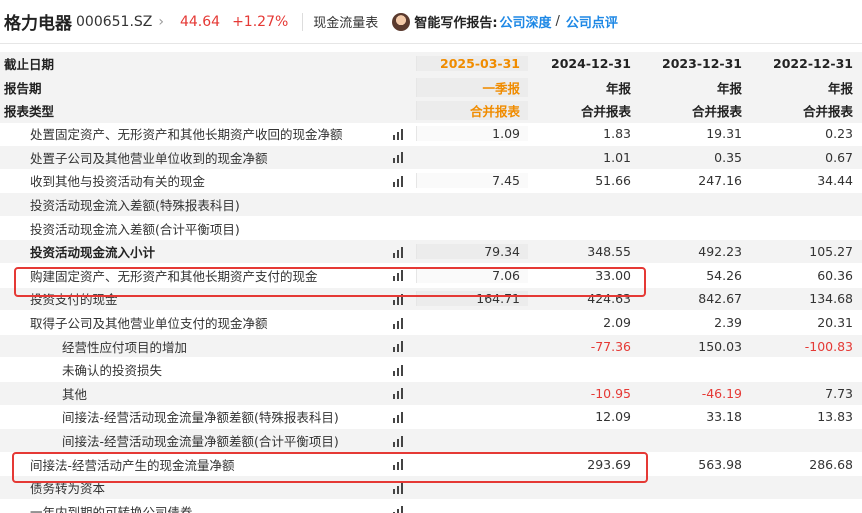  Describe the element at coordinates (617, 134) in the screenshot. I see `value-cell: 1.83` at that location.